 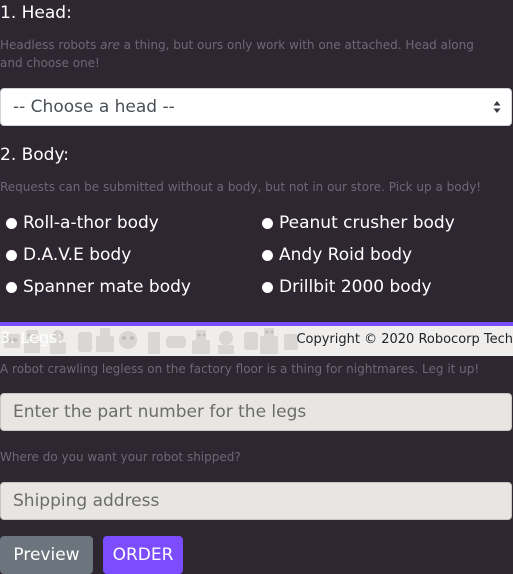 I want to click on radio-label: Spanner mate body, so click(x=107, y=287).